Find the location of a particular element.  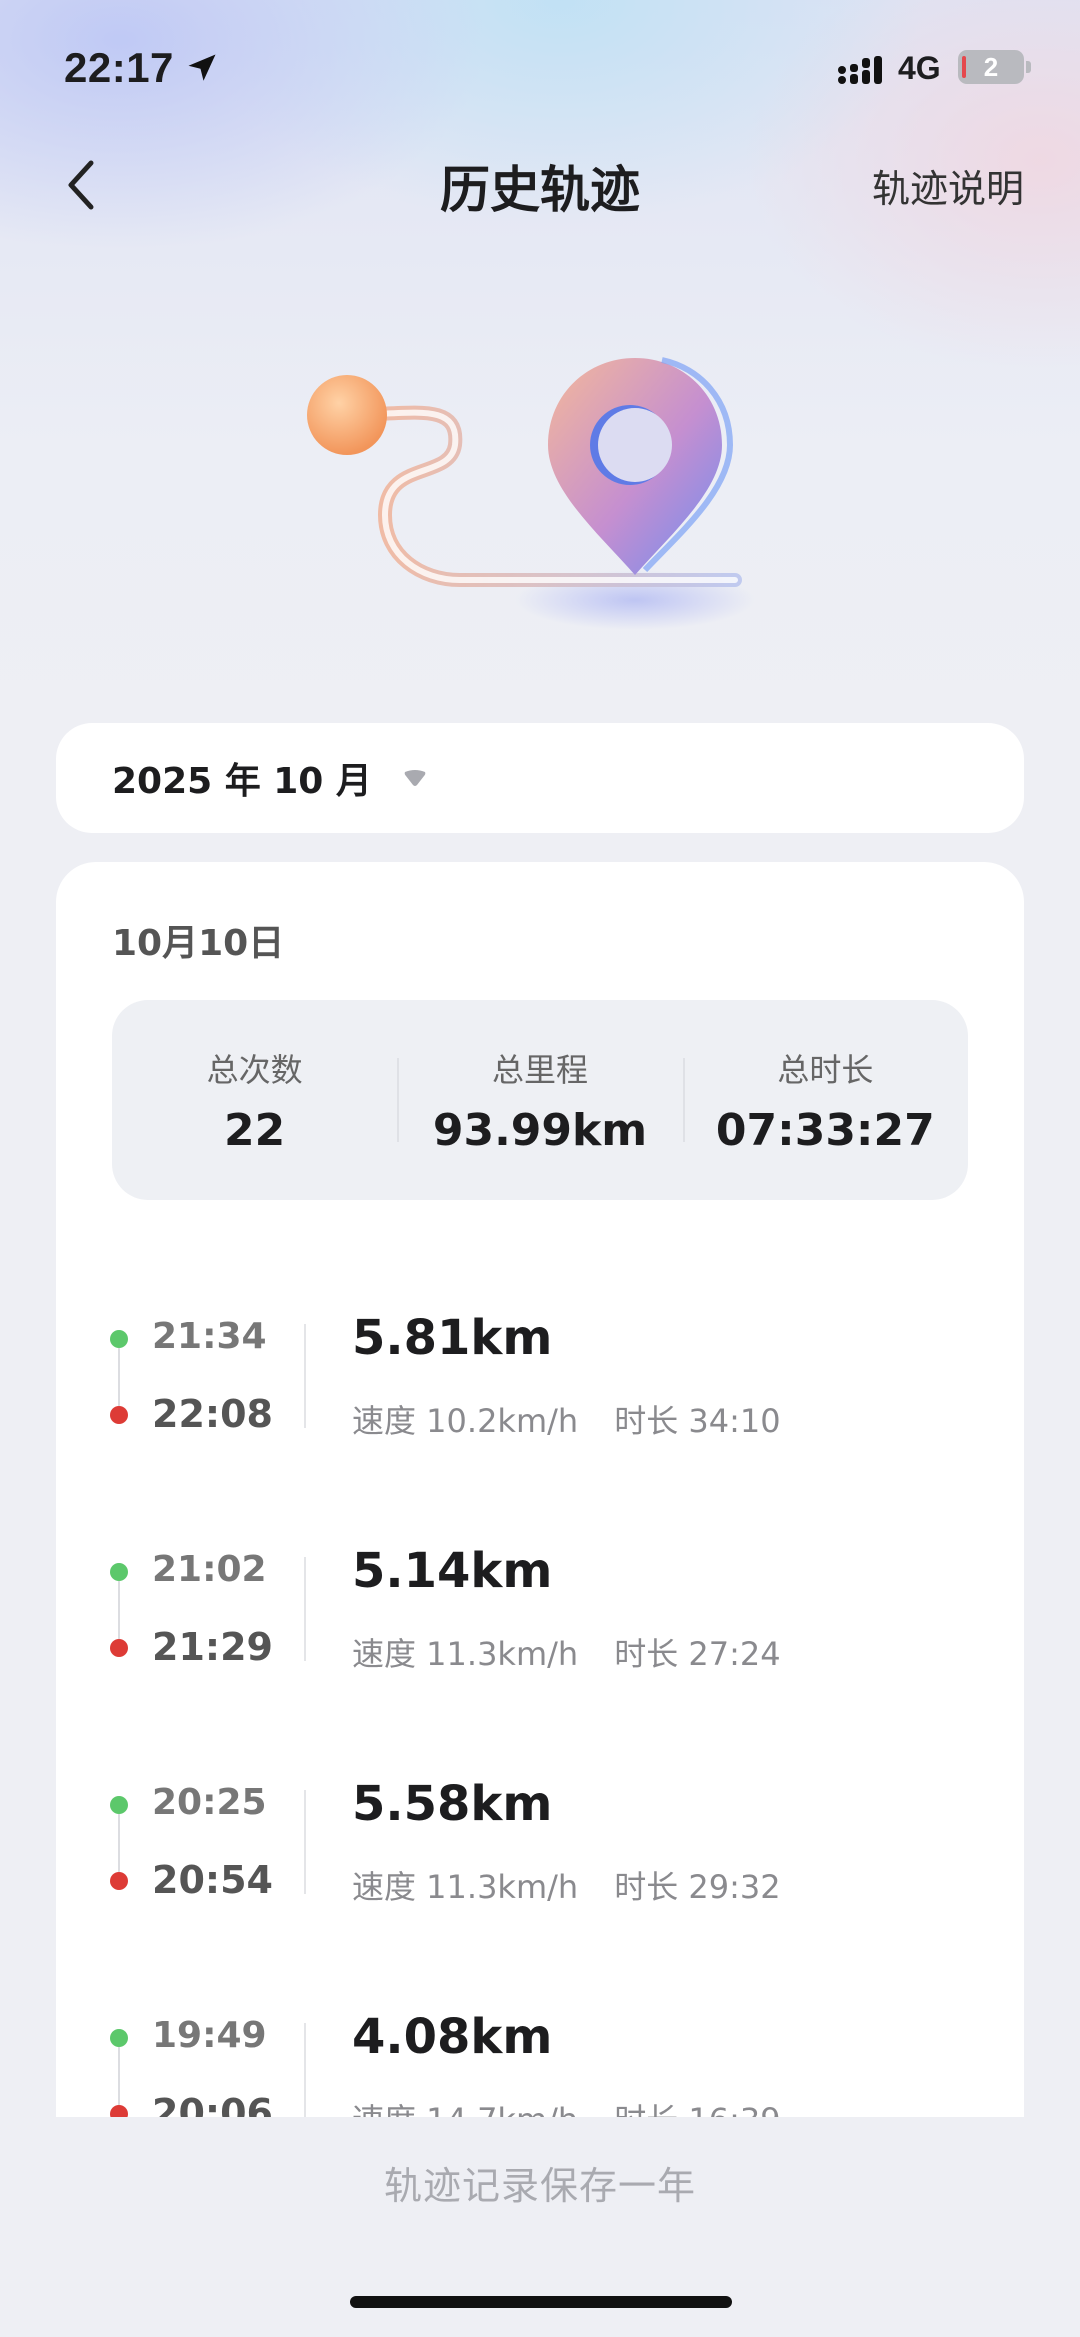

stat-total-count: 总次数 22 is located at coordinates (254, 1100).